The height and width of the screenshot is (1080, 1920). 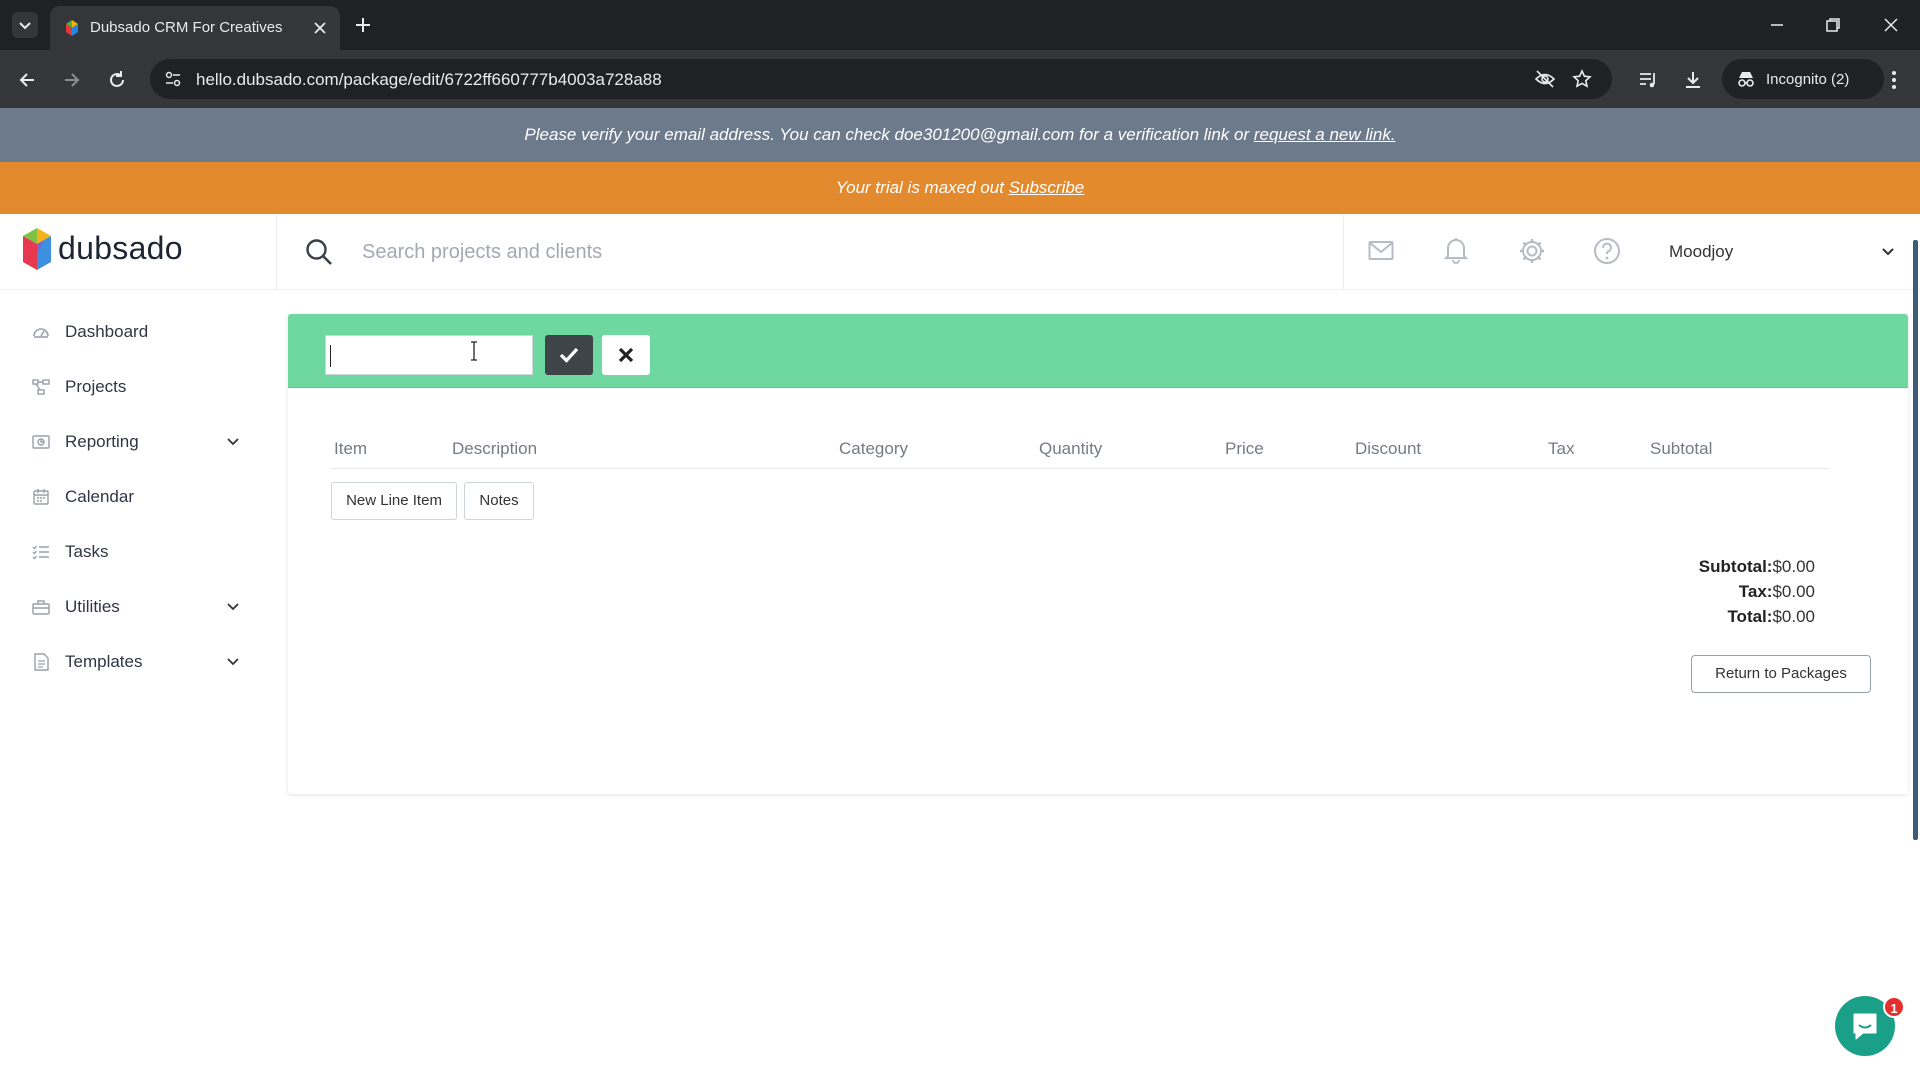 What do you see at coordinates (104, 661) in the screenshot?
I see `sidebar-item-label: Templates` at bounding box center [104, 661].